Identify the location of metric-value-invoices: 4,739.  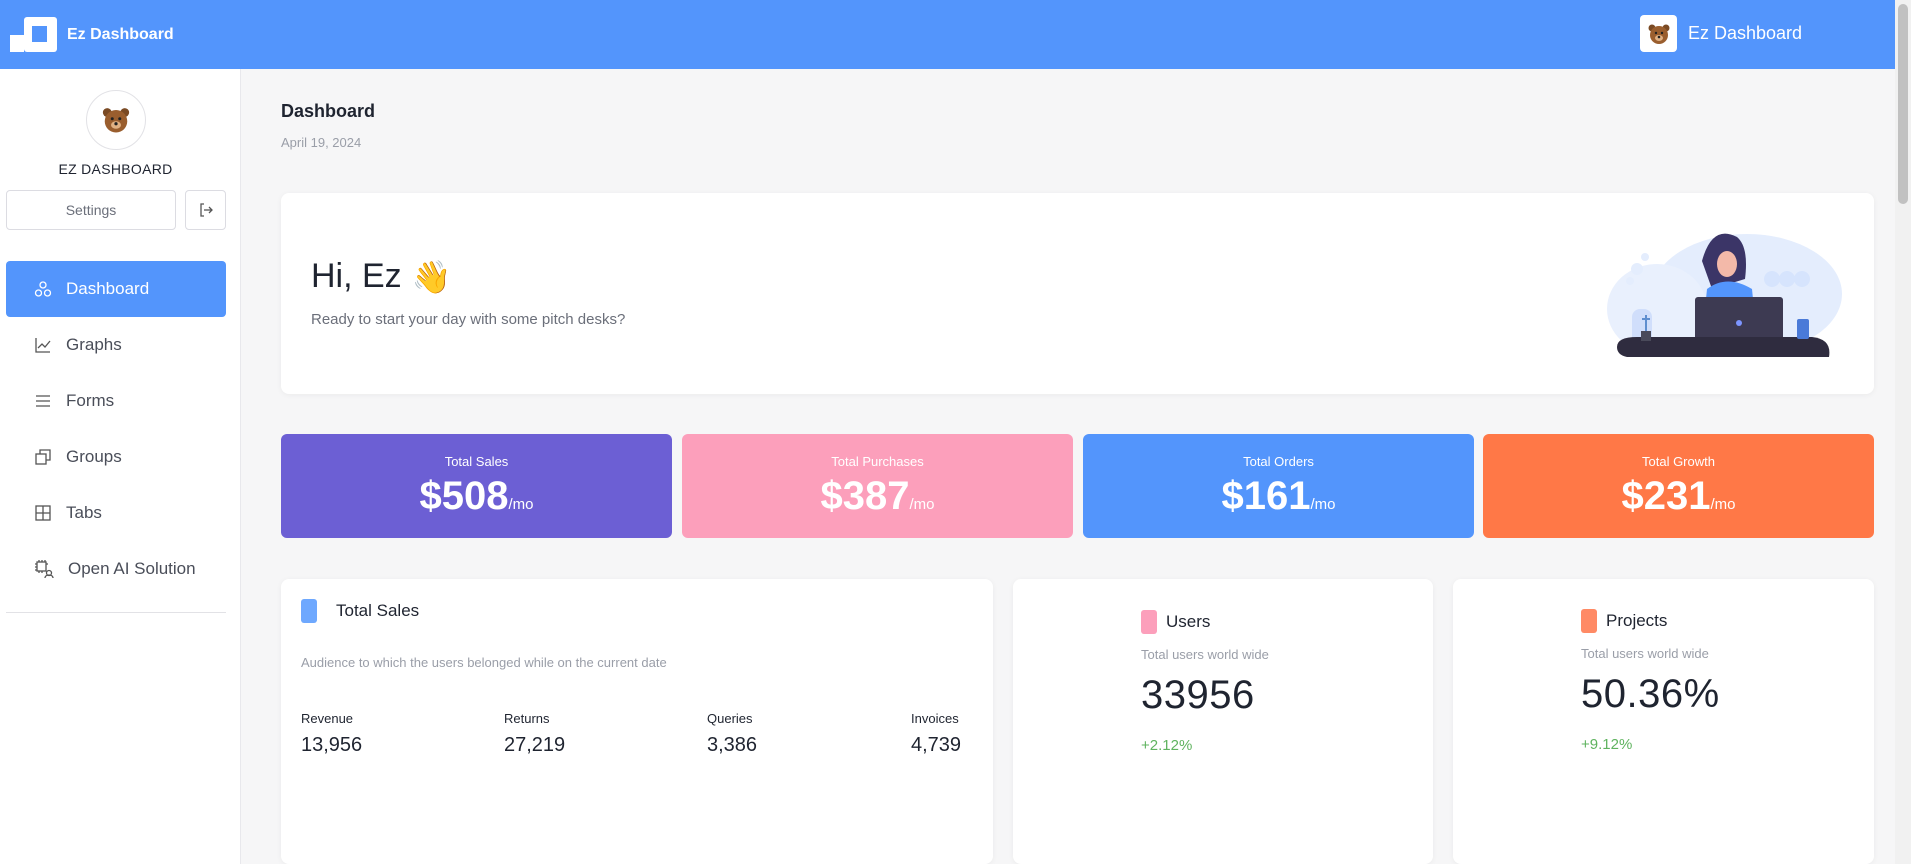
(936, 745).